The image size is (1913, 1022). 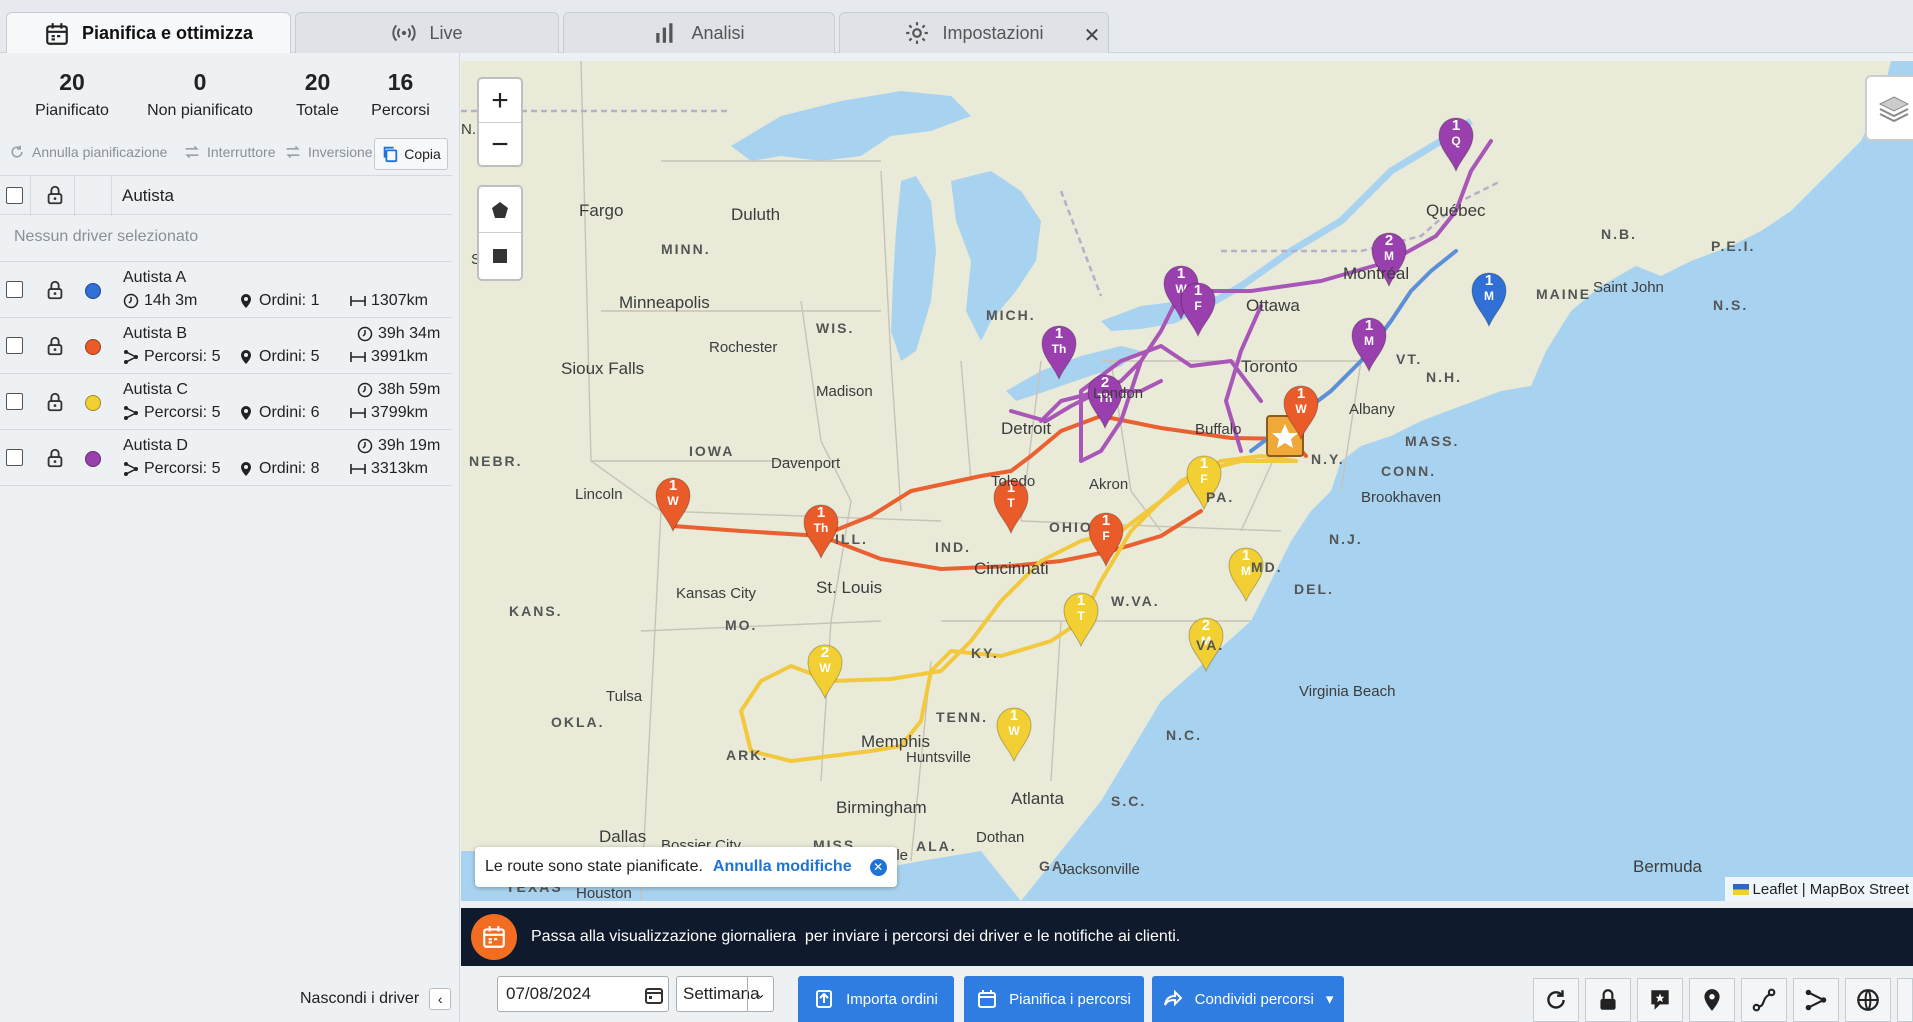 I want to click on stop-marker: 1Q, so click(x=1456, y=145).